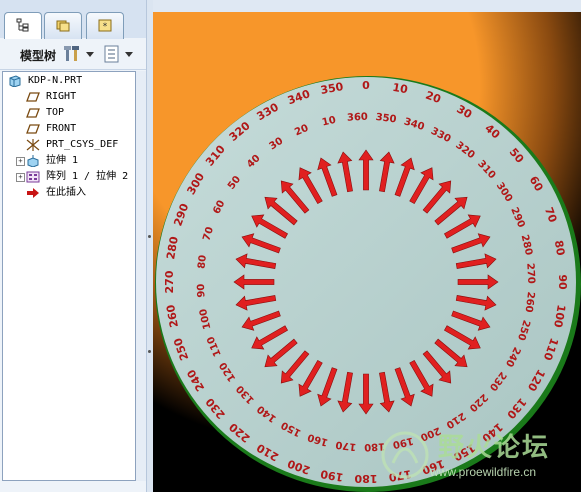  I want to click on show-dropdown-button, so click(120, 54).